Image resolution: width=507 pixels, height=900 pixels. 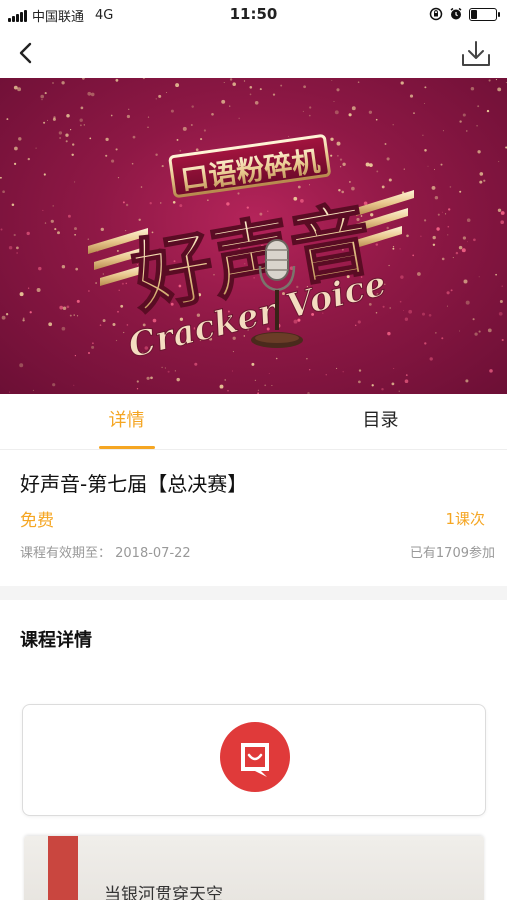 I want to click on download-button, so click(x=476, y=54).